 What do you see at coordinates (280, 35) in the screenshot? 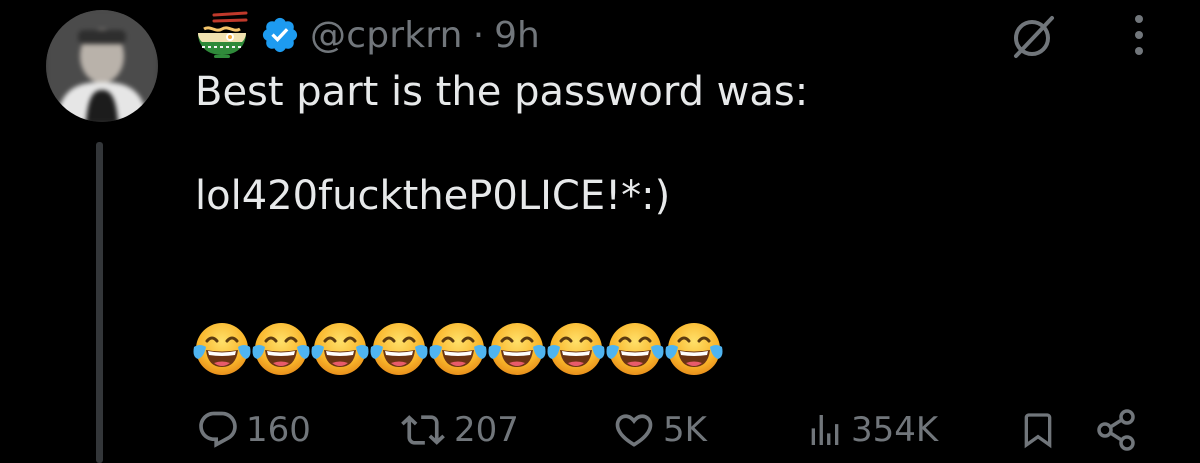
I see `verified-badge-icon` at bounding box center [280, 35].